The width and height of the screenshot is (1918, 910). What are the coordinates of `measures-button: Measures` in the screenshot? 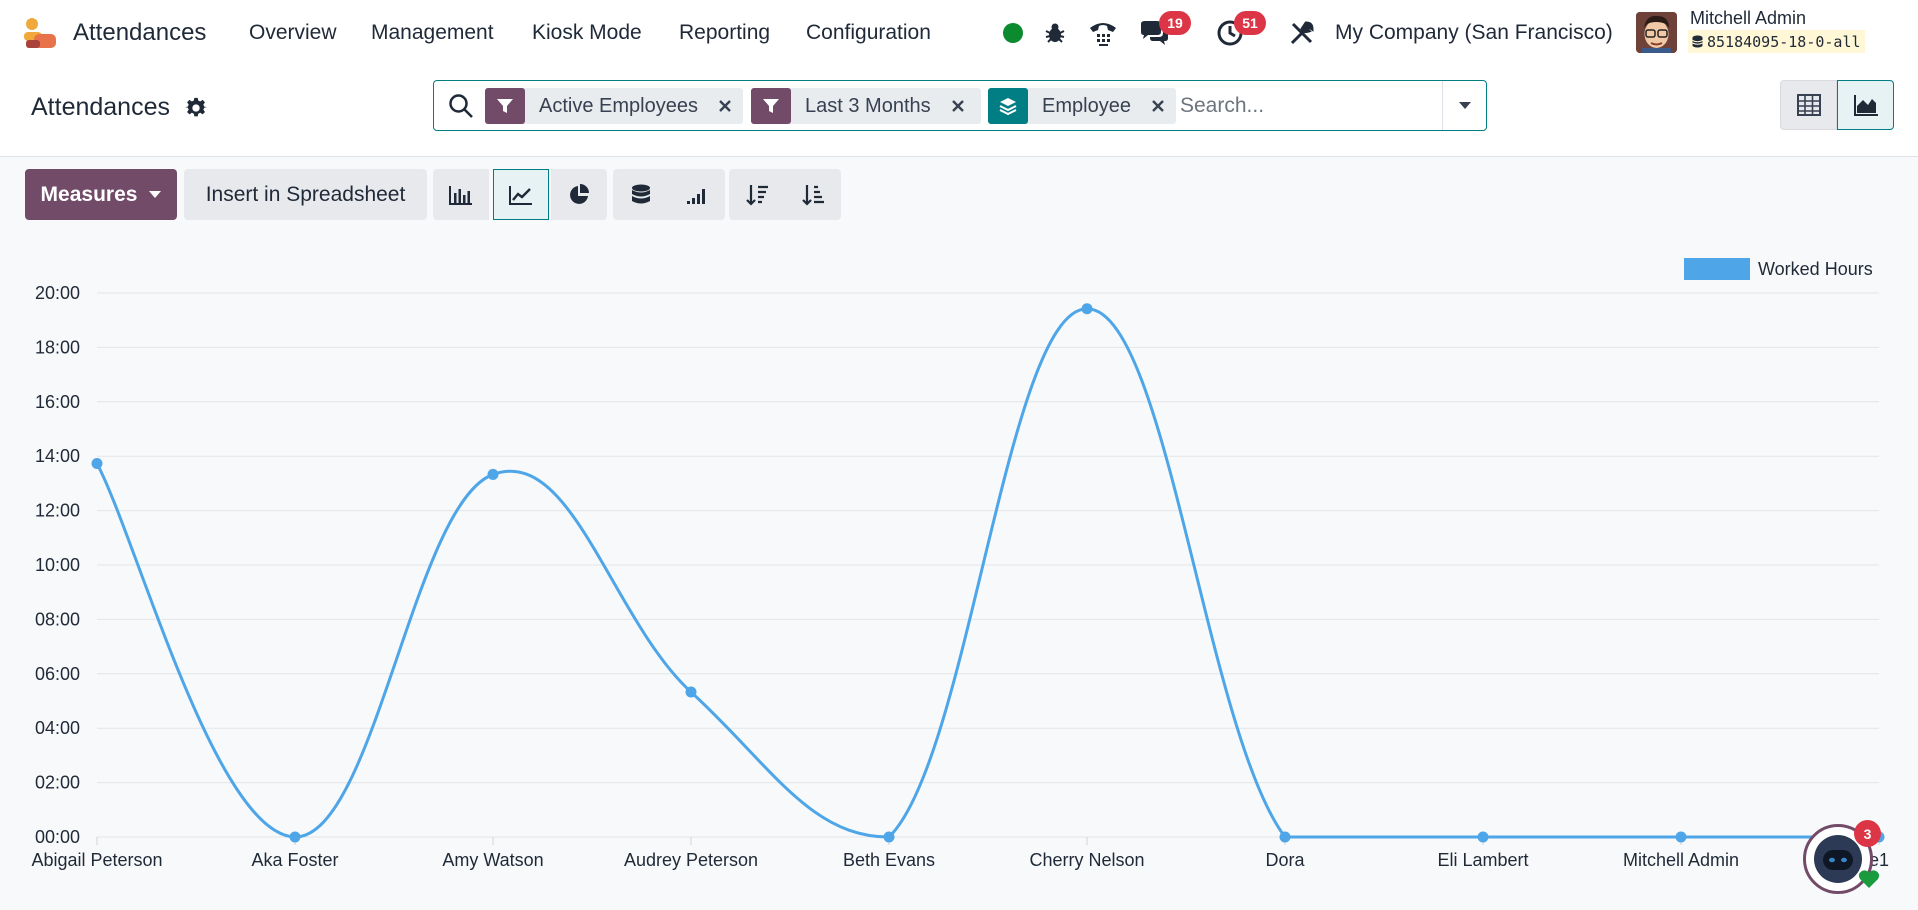 It's located at (101, 194).